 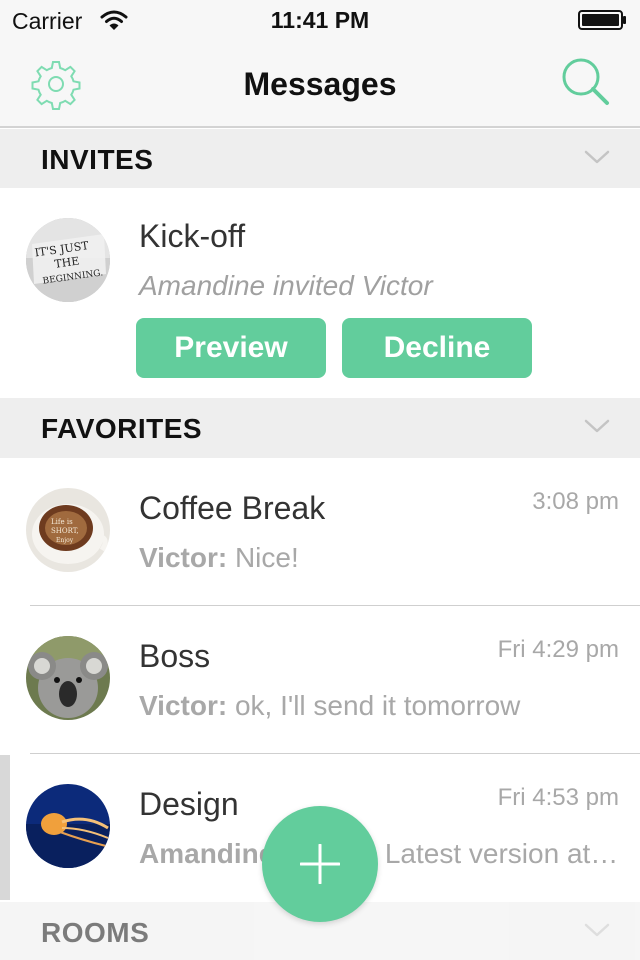 What do you see at coordinates (320, 159) in the screenshot?
I see `section-header-invites: INVITES` at bounding box center [320, 159].